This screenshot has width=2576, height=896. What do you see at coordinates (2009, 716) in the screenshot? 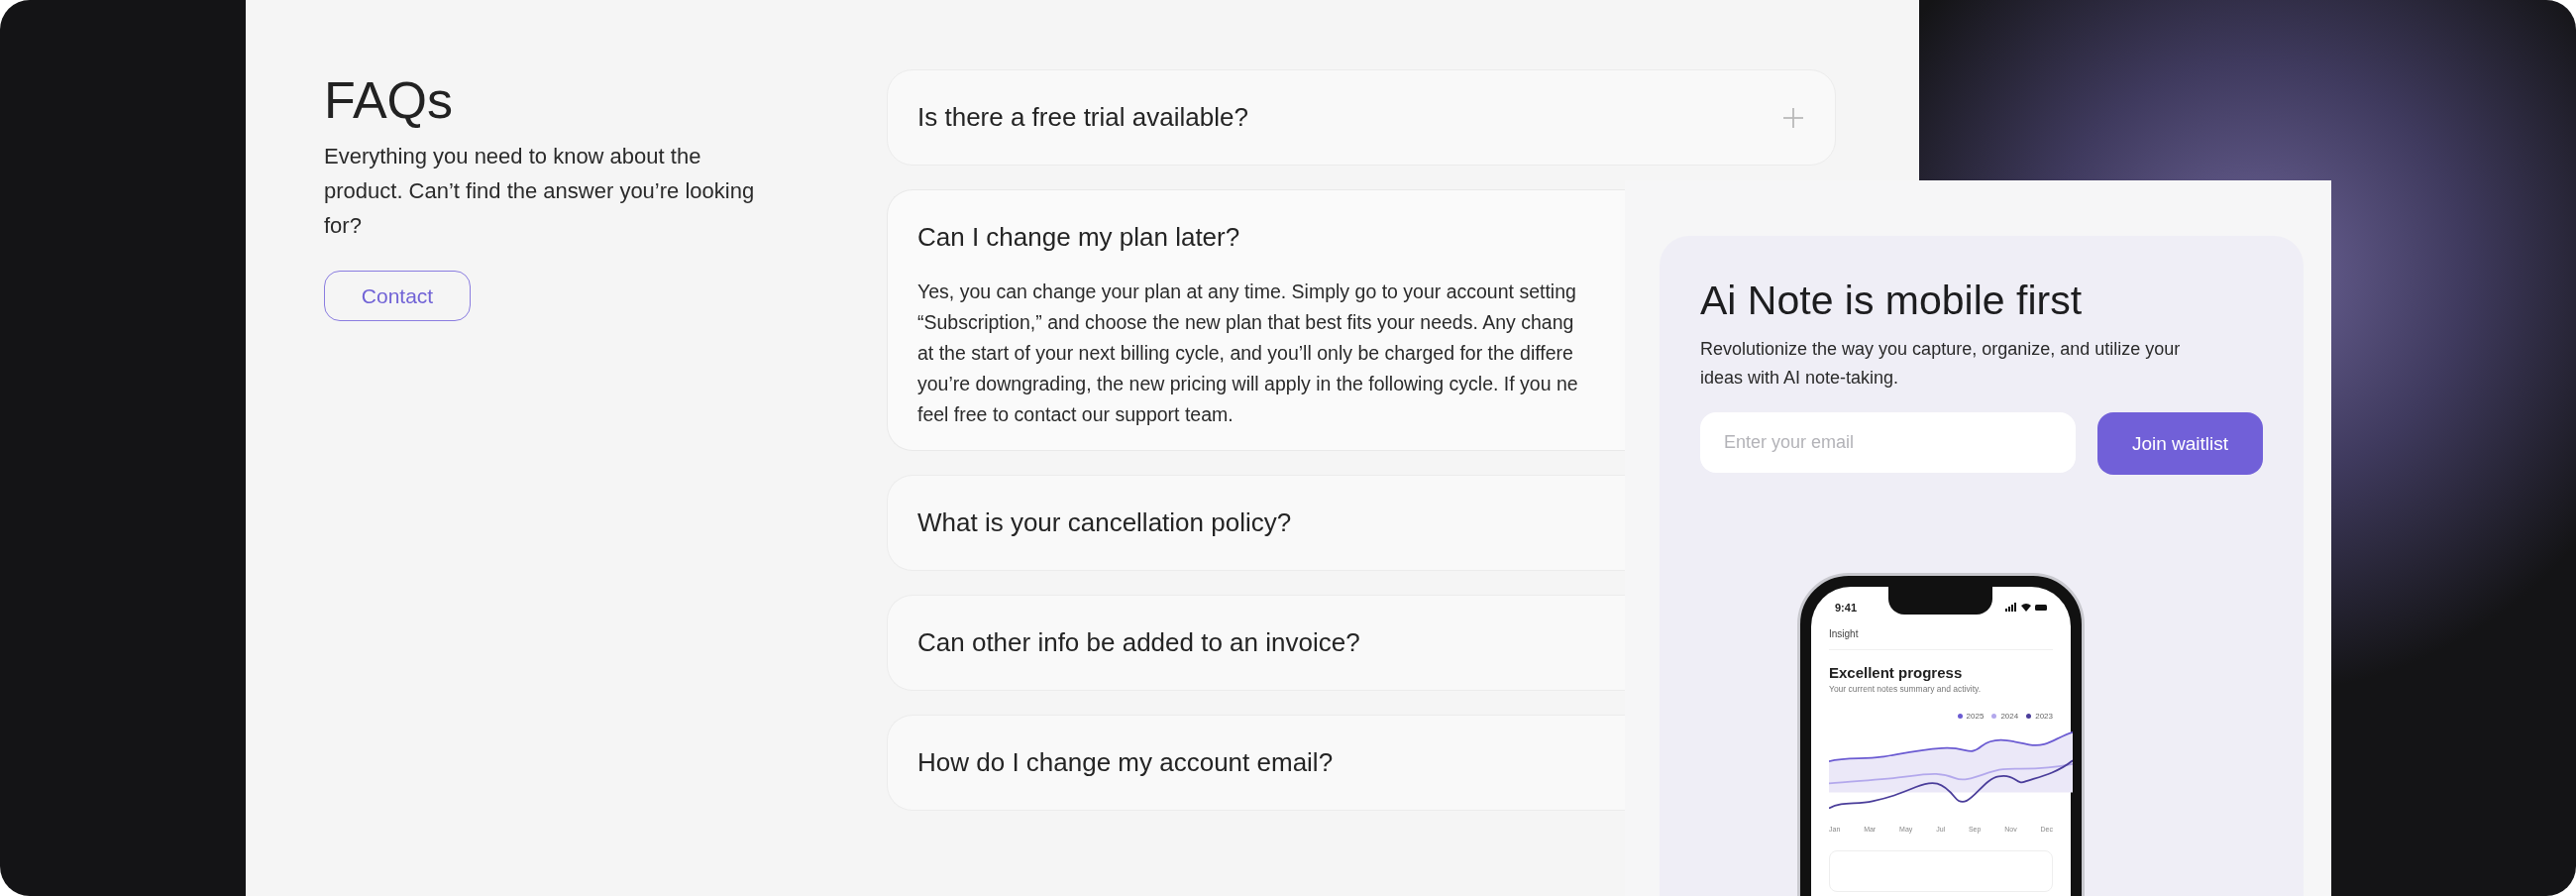
I see `legend-label: 2024` at bounding box center [2009, 716].